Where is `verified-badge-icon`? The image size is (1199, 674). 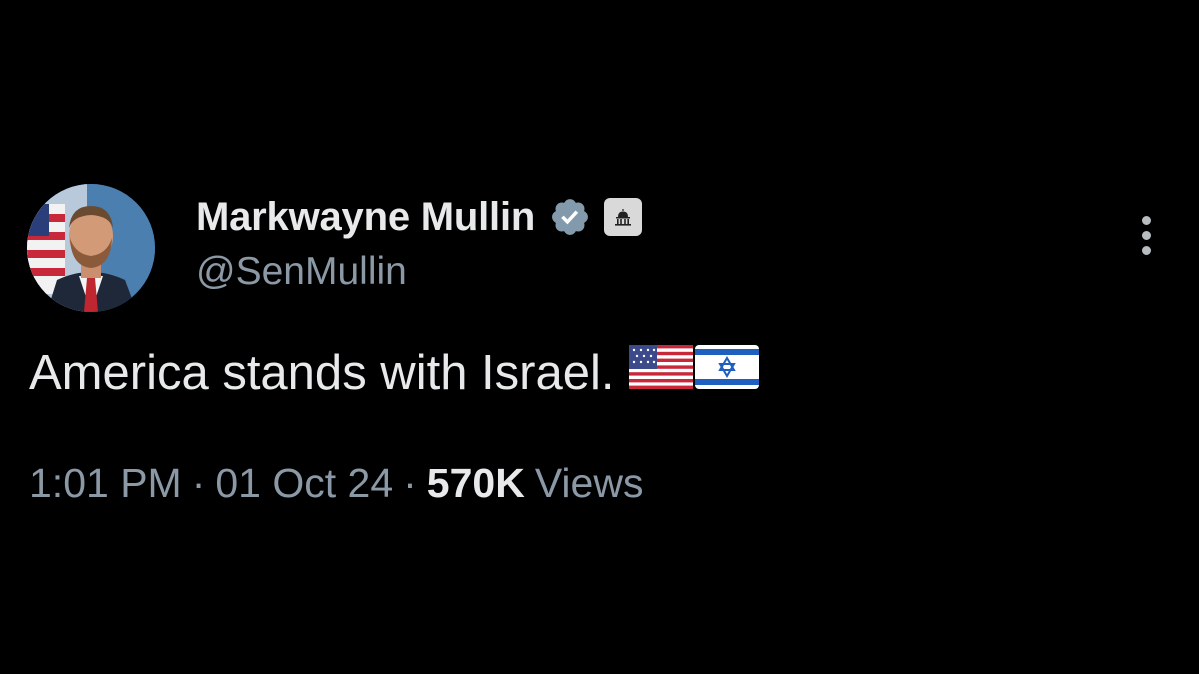
verified-badge-icon is located at coordinates (570, 217).